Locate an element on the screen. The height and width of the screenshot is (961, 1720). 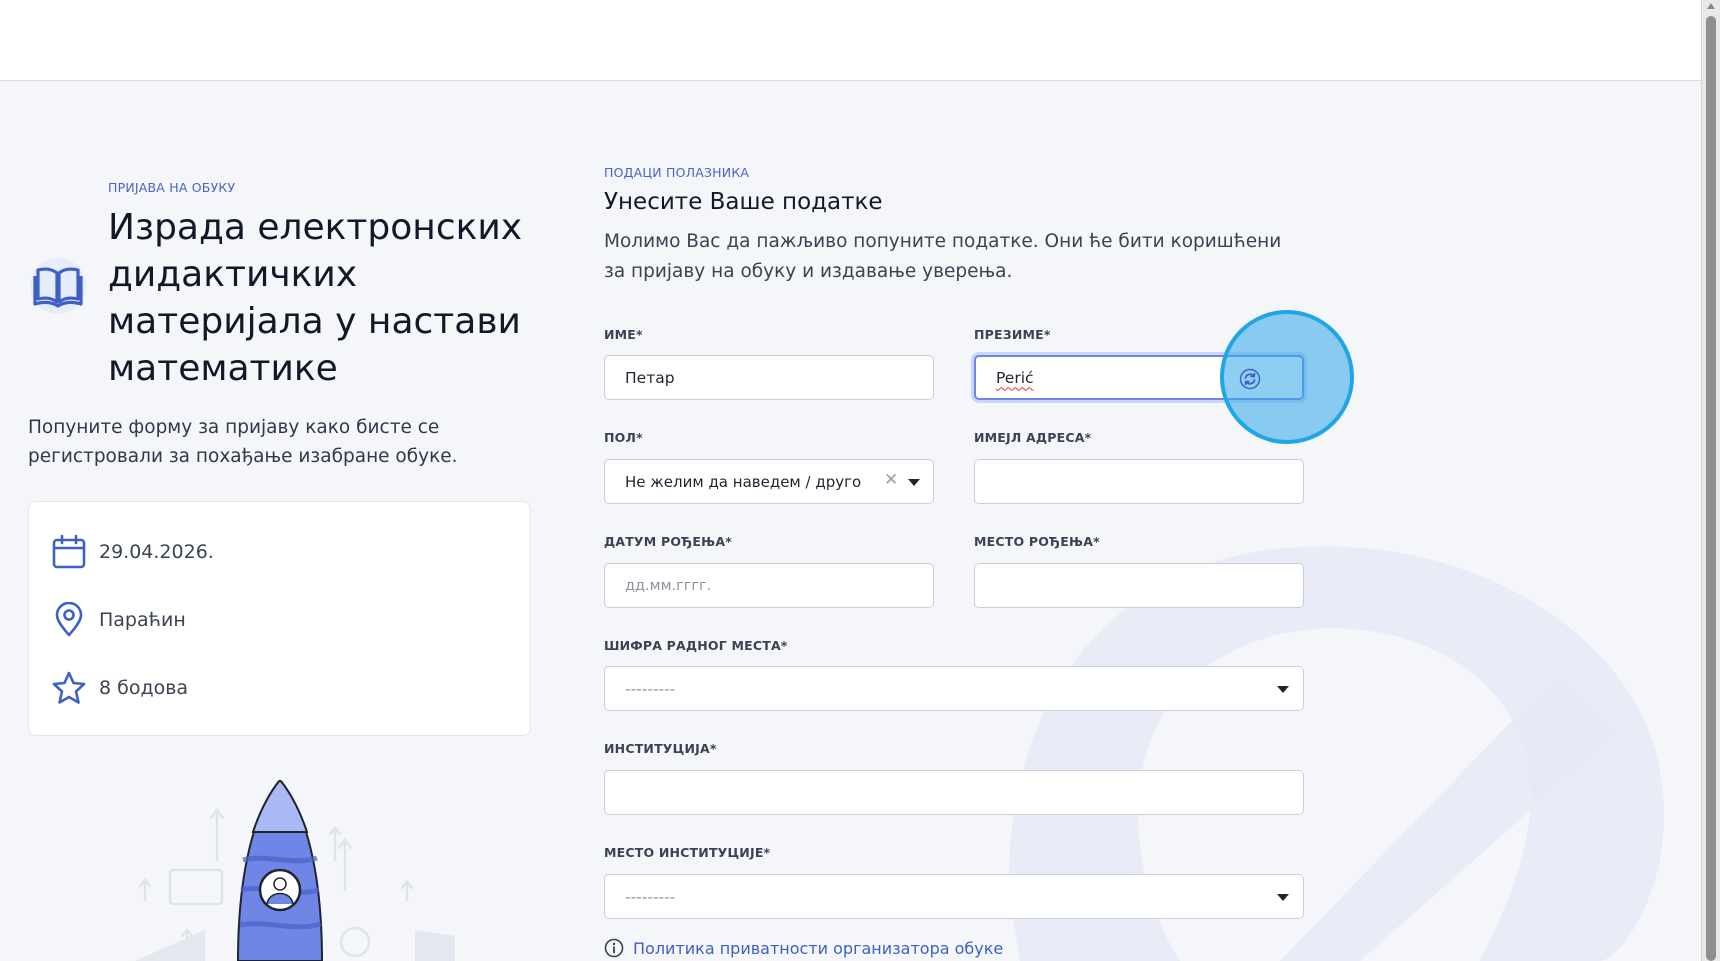
autofill-button is located at coordinates (1250, 379).